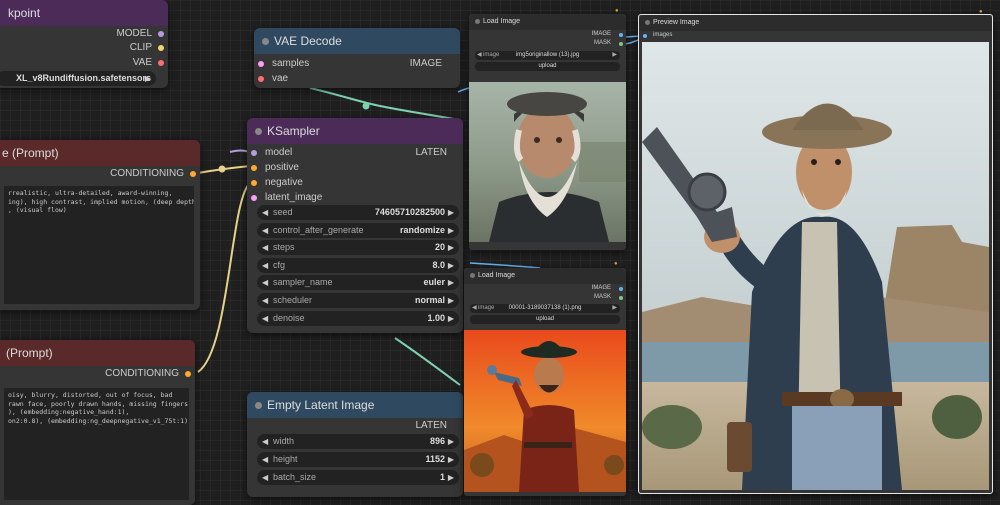 The image size is (1000, 505). I want to click on widget-steps: ◀ steps 20 ▶, so click(358, 247).